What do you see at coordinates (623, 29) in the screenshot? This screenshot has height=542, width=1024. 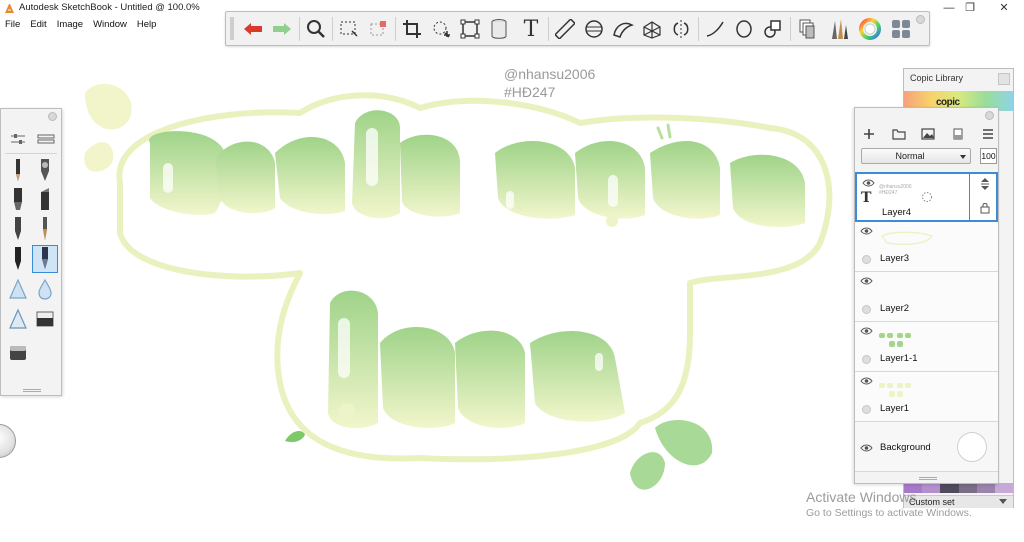 I see `french-curve-icon` at bounding box center [623, 29].